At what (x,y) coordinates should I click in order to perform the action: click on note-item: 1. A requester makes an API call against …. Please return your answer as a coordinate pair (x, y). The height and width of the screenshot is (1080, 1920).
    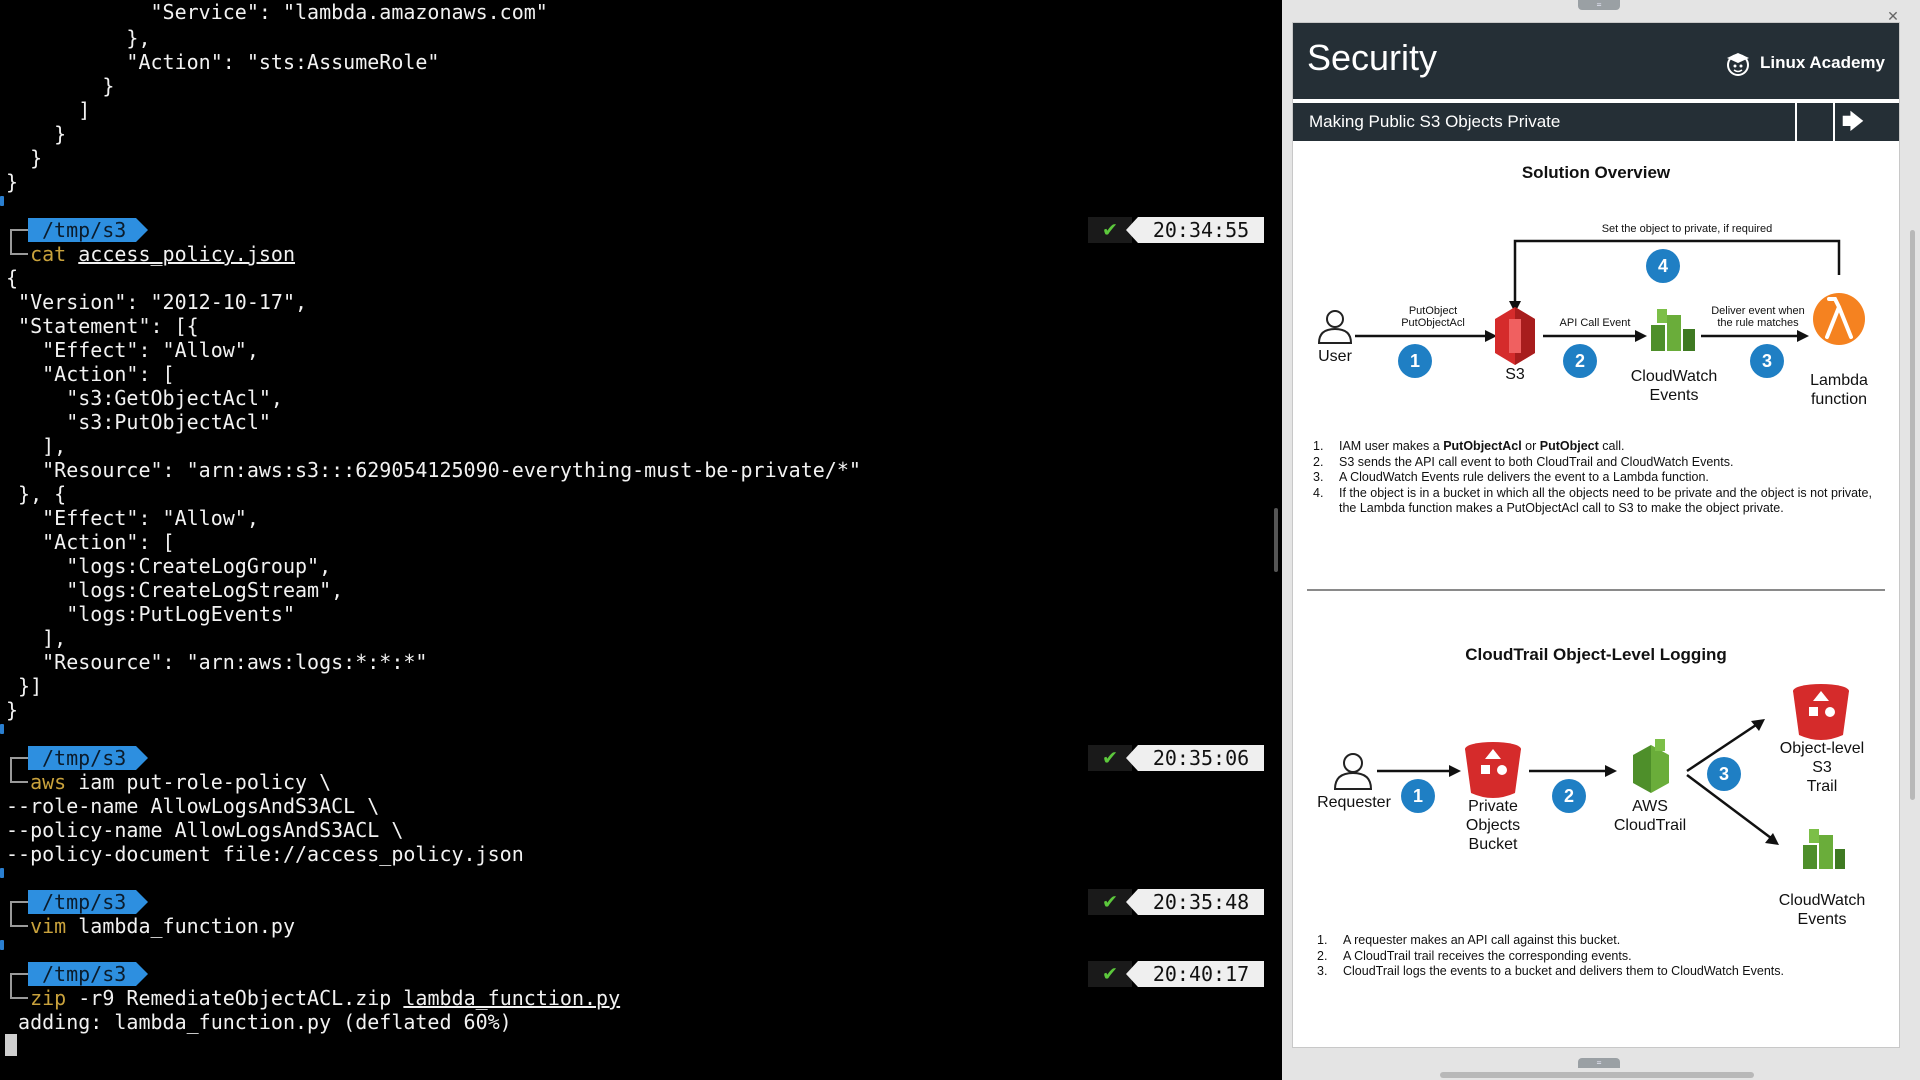
    Looking at the image, I should click on (1597, 941).